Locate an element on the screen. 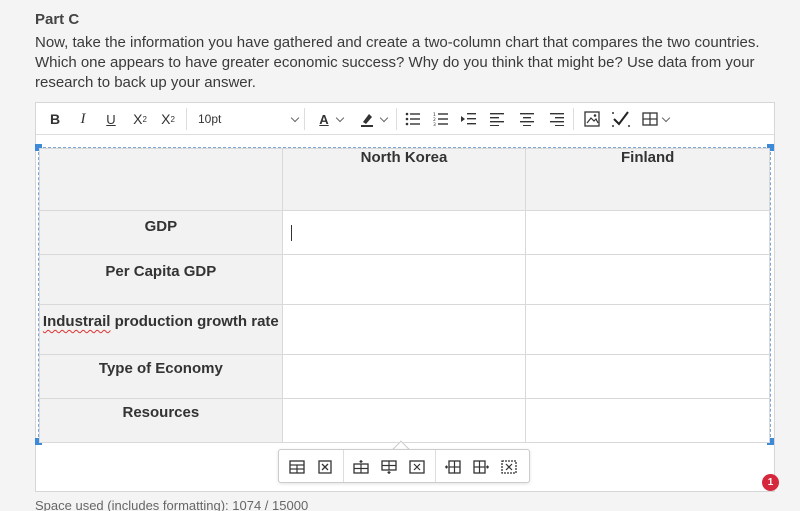  row-label-industrial-production: Industrail production growth rate is located at coordinates (161, 329).